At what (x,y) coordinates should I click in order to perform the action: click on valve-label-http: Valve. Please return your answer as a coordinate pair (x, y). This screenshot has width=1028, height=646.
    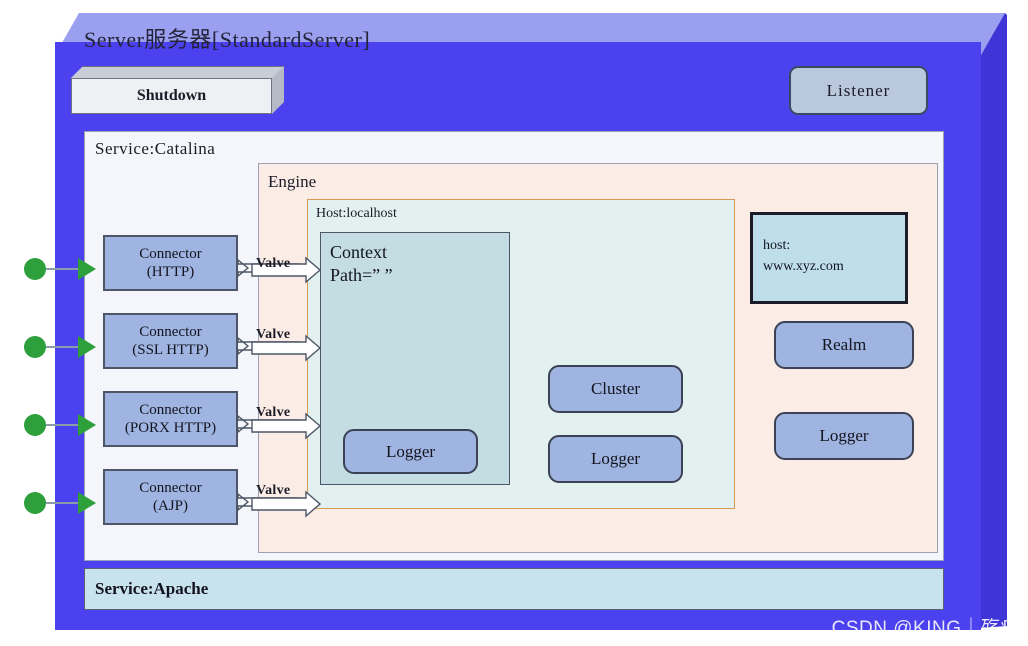
    Looking at the image, I should click on (273, 263).